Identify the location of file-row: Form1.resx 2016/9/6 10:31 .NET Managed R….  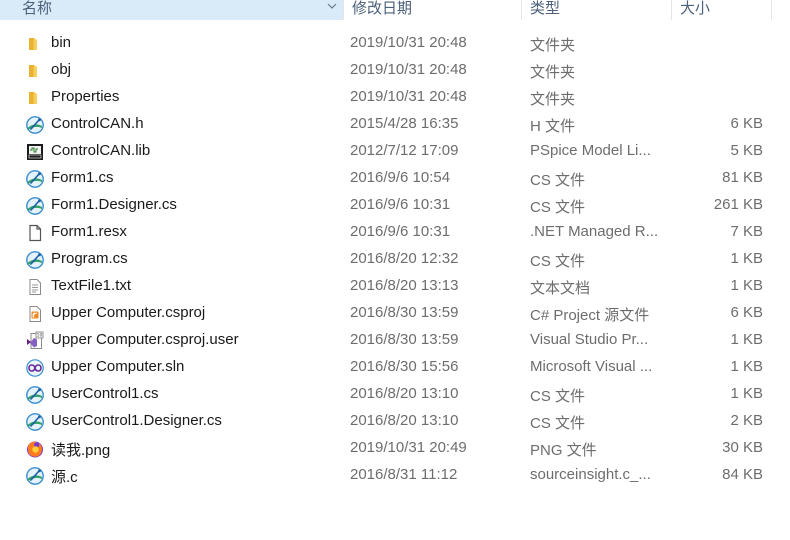
(395, 232).